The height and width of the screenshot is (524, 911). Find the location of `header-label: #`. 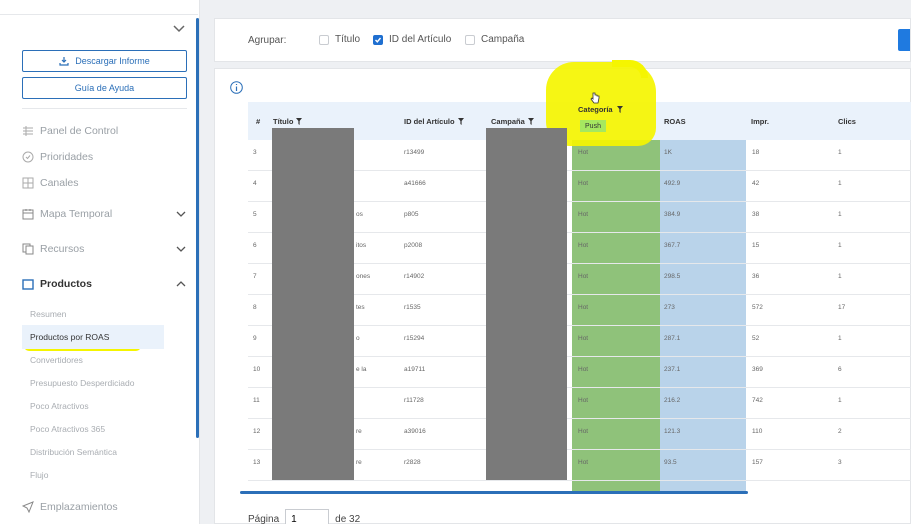

header-label: # is located at coordinates (258, 121).